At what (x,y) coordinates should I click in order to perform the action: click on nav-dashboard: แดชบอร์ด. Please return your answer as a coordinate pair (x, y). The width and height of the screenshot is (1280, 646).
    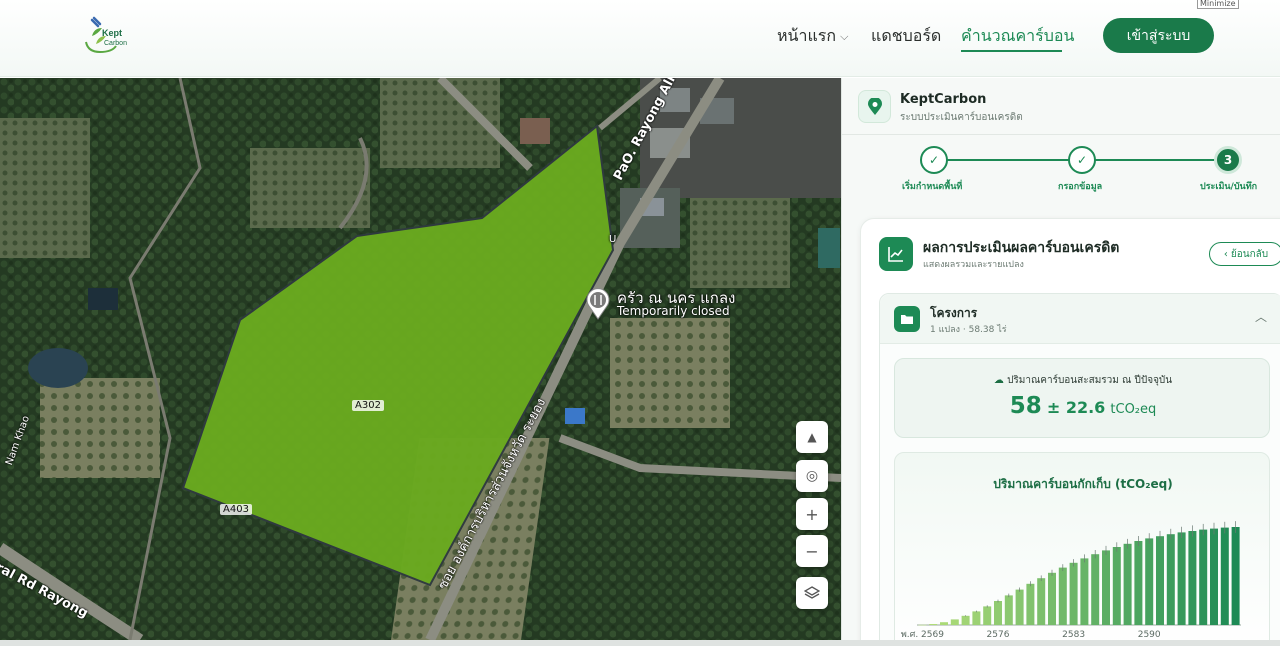
    Looking at the image, I should click on (906, 36).